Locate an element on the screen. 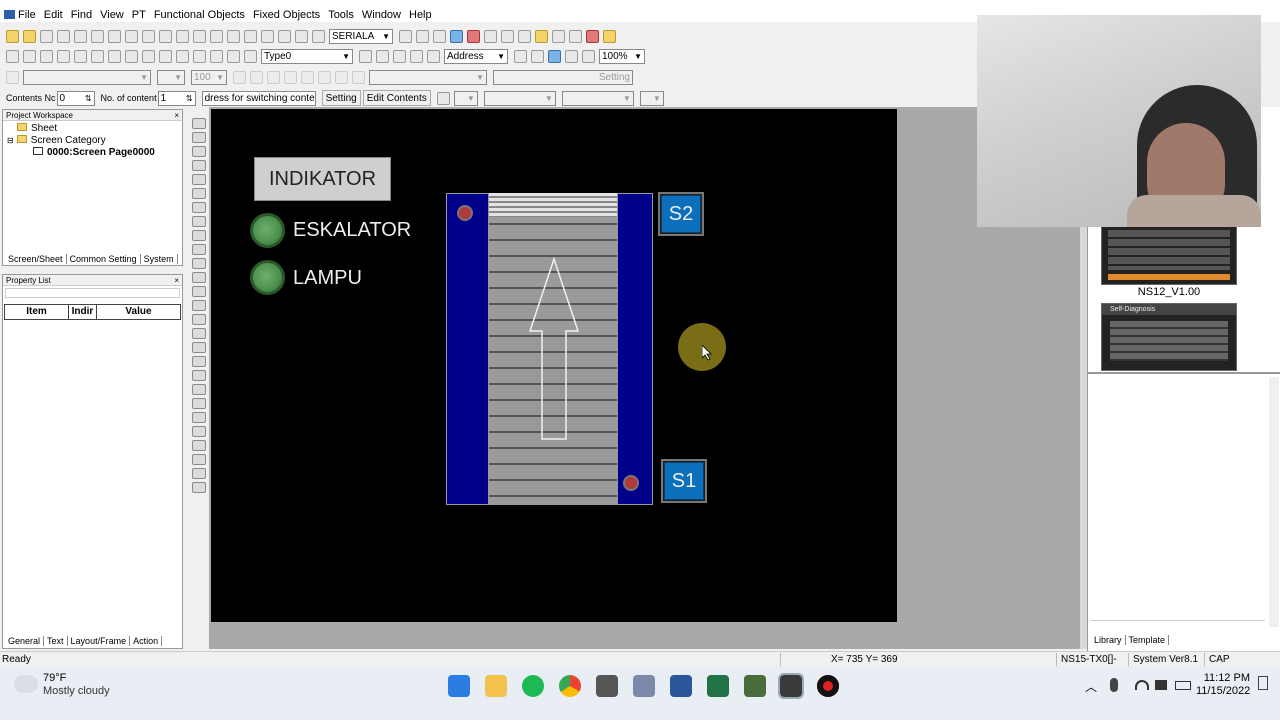 The height and width of the screenshot is (720, 1280). list-icon is located at coordinates (301, 36).